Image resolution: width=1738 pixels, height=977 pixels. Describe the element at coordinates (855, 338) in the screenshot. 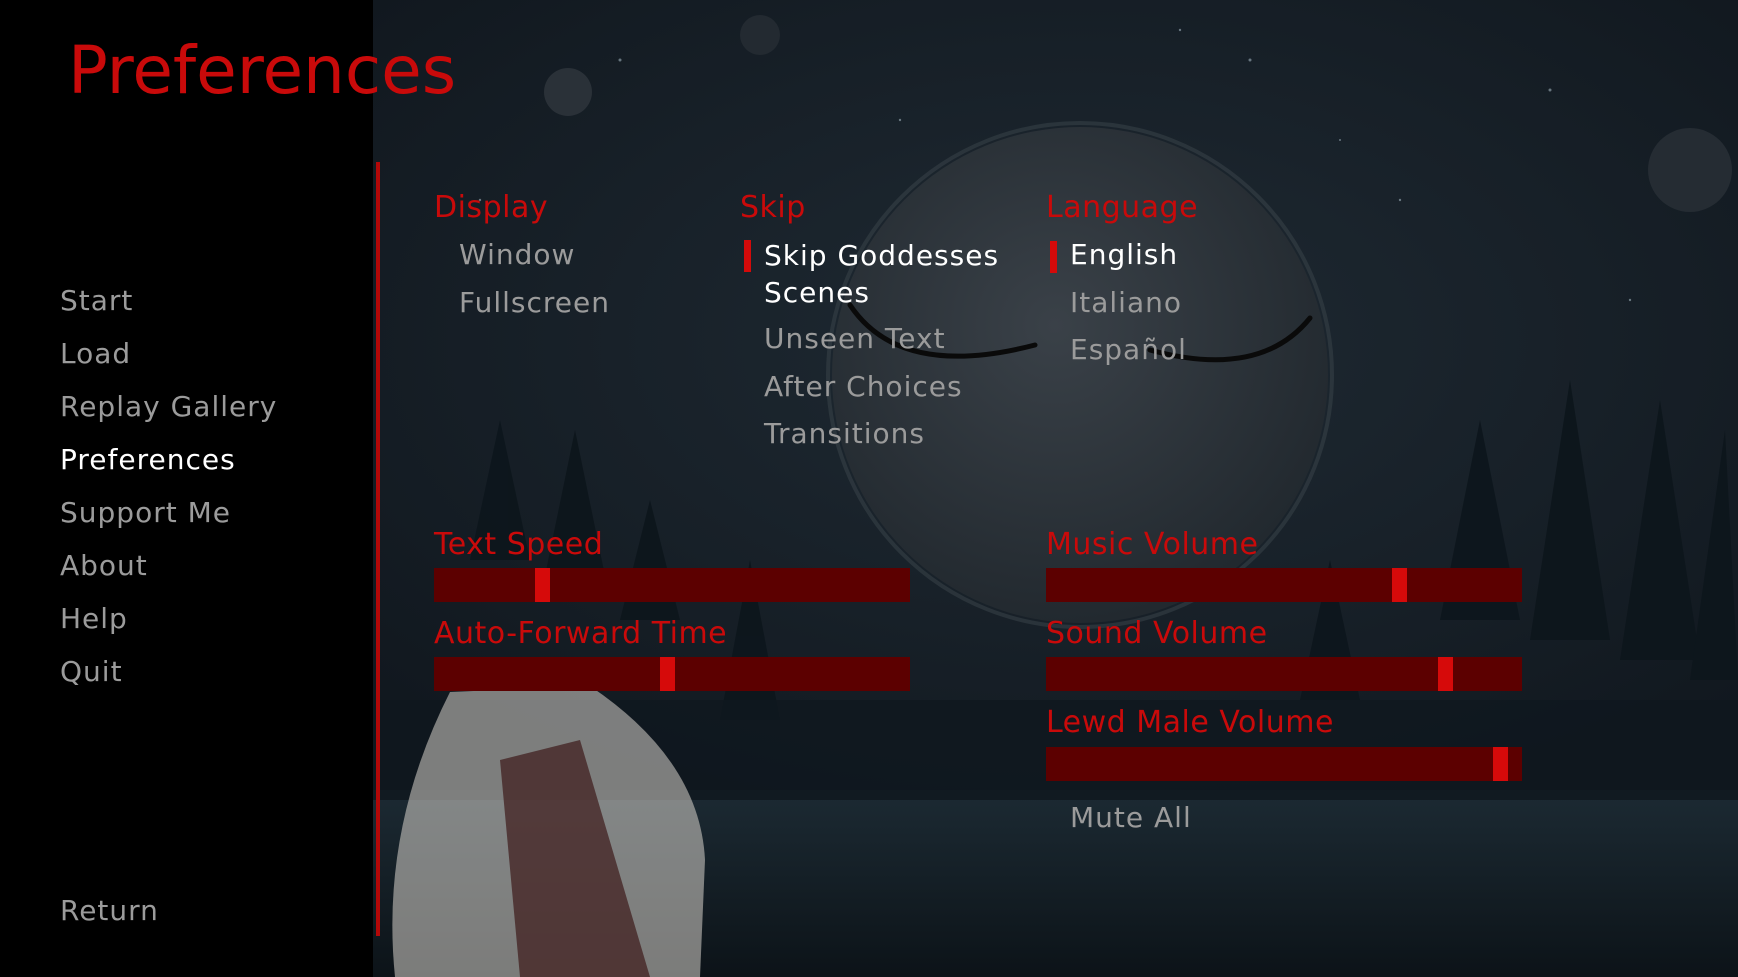

I see `skip-unseen-text-option: Unseen Text` at that location.